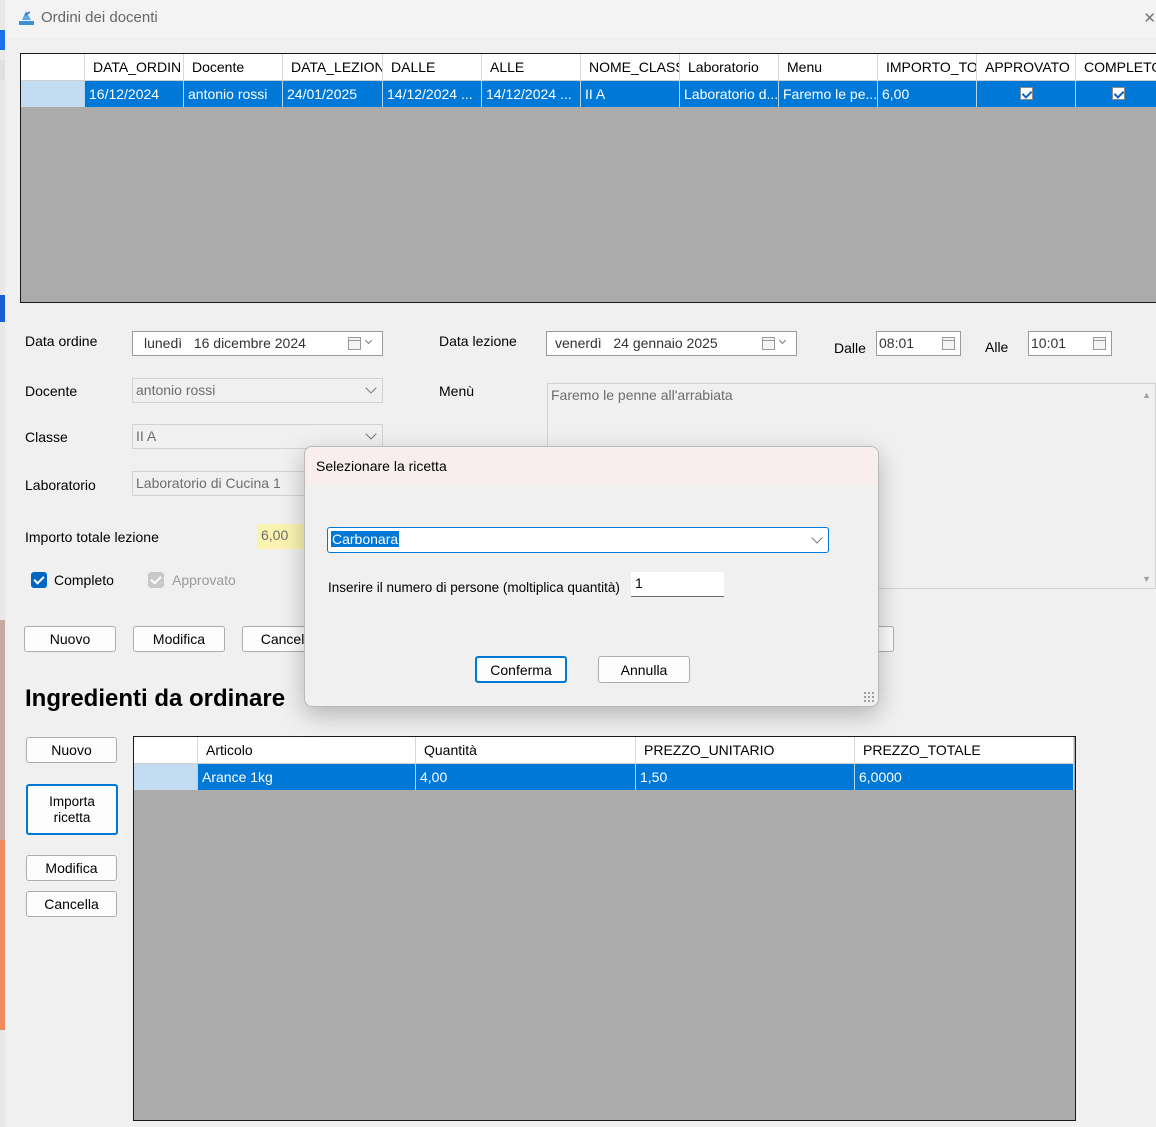 Image resolution: width=1156 pixels, height=1127 pixels. Describe the element at coordinates (745, 777) in the screenshot. I see `cell-prezzo-unitario: 1,50` at that location.